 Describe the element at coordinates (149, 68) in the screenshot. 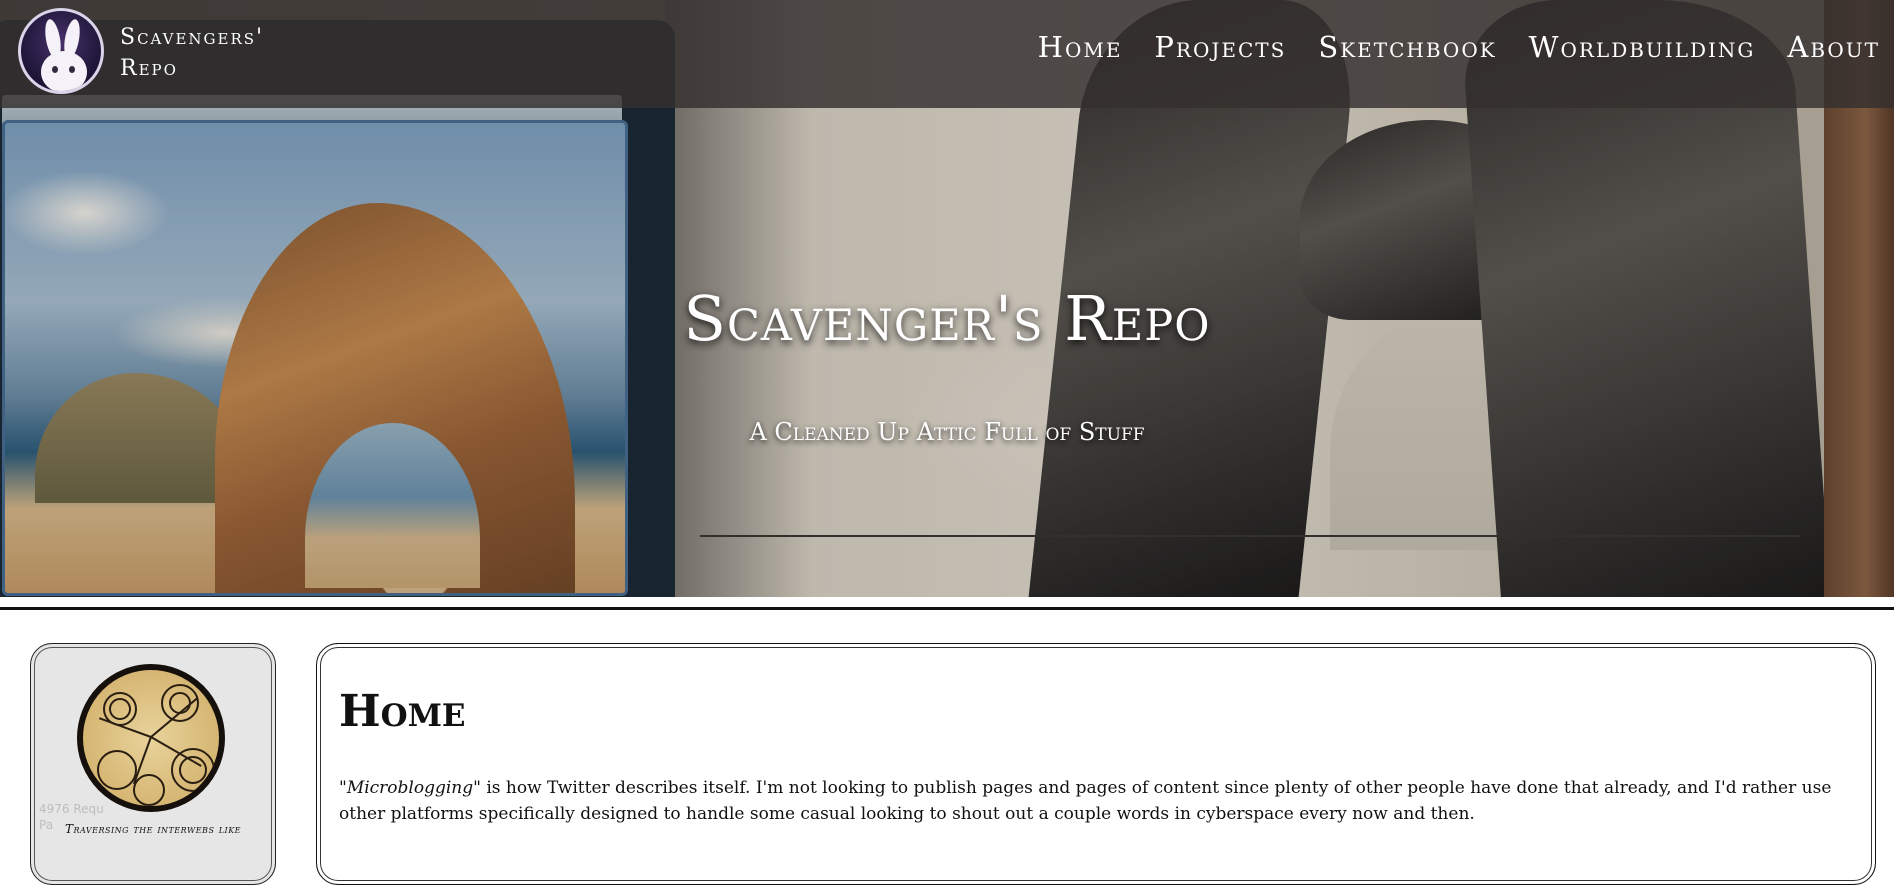

I see `brand-line-2: Repo` at that location.